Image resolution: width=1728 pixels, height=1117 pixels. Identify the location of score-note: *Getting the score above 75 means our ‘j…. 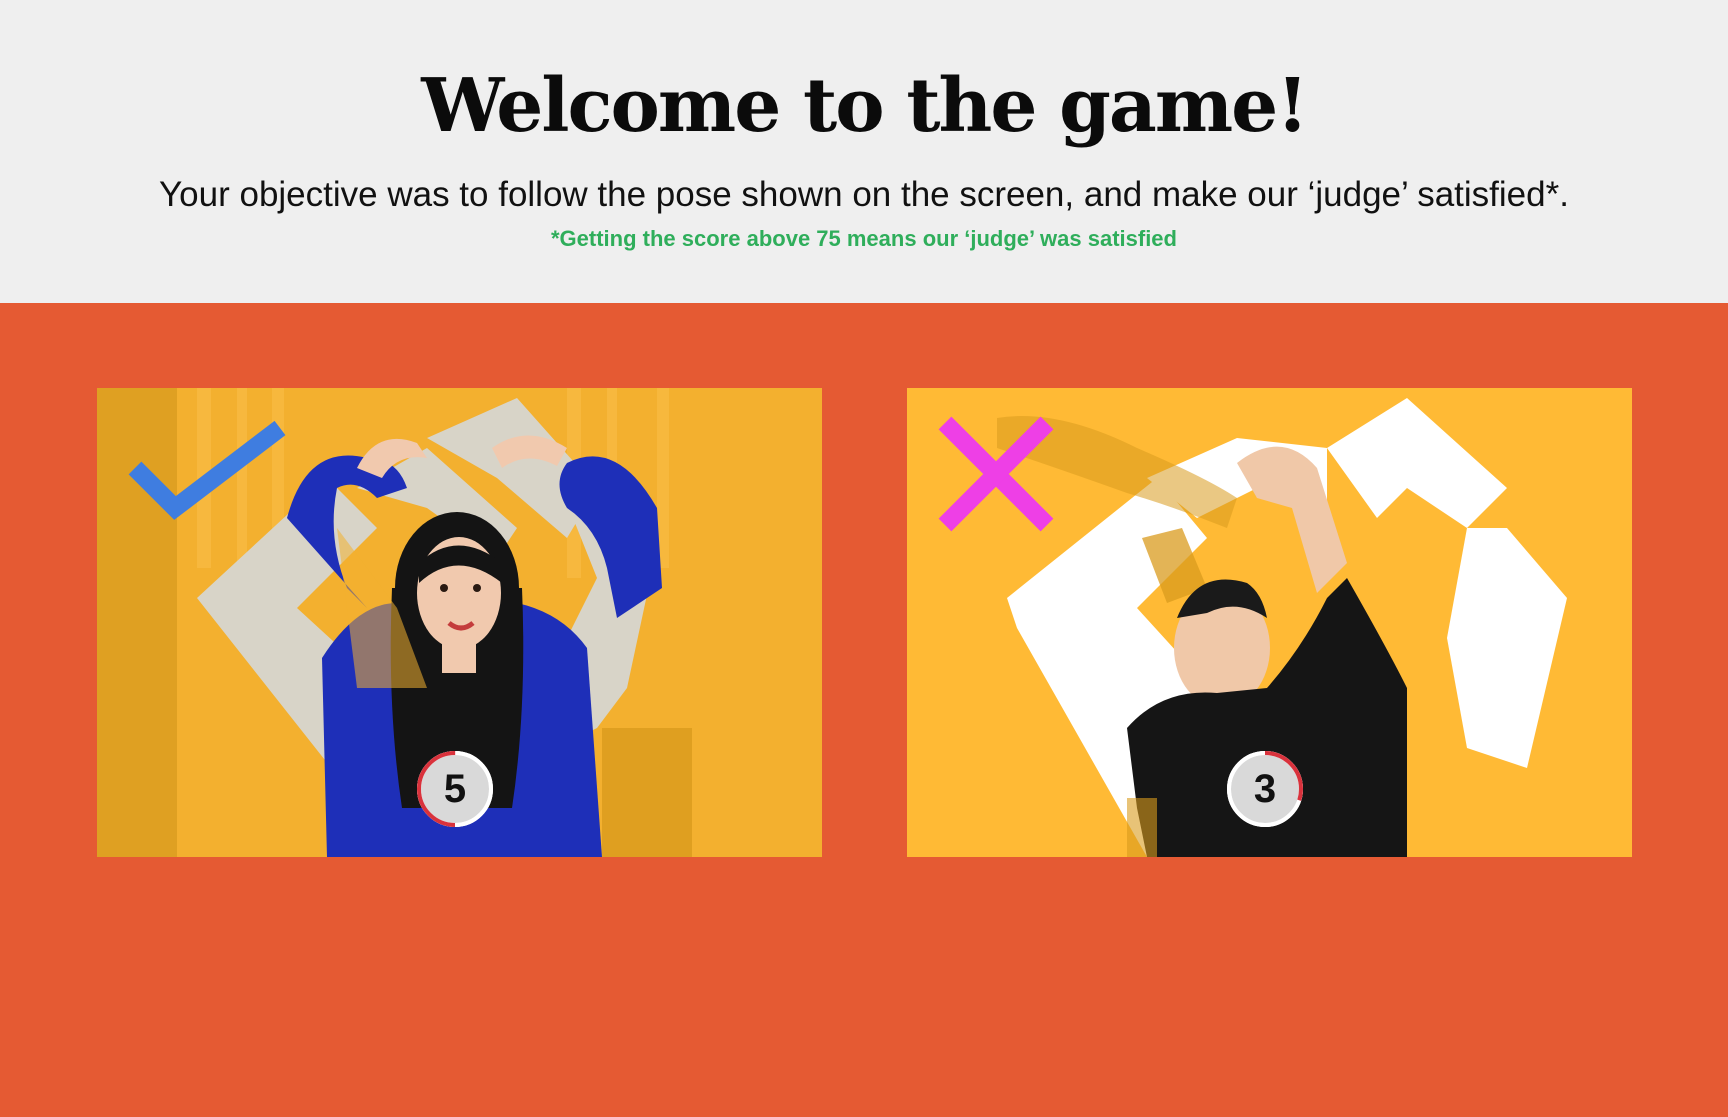
(864, 238).